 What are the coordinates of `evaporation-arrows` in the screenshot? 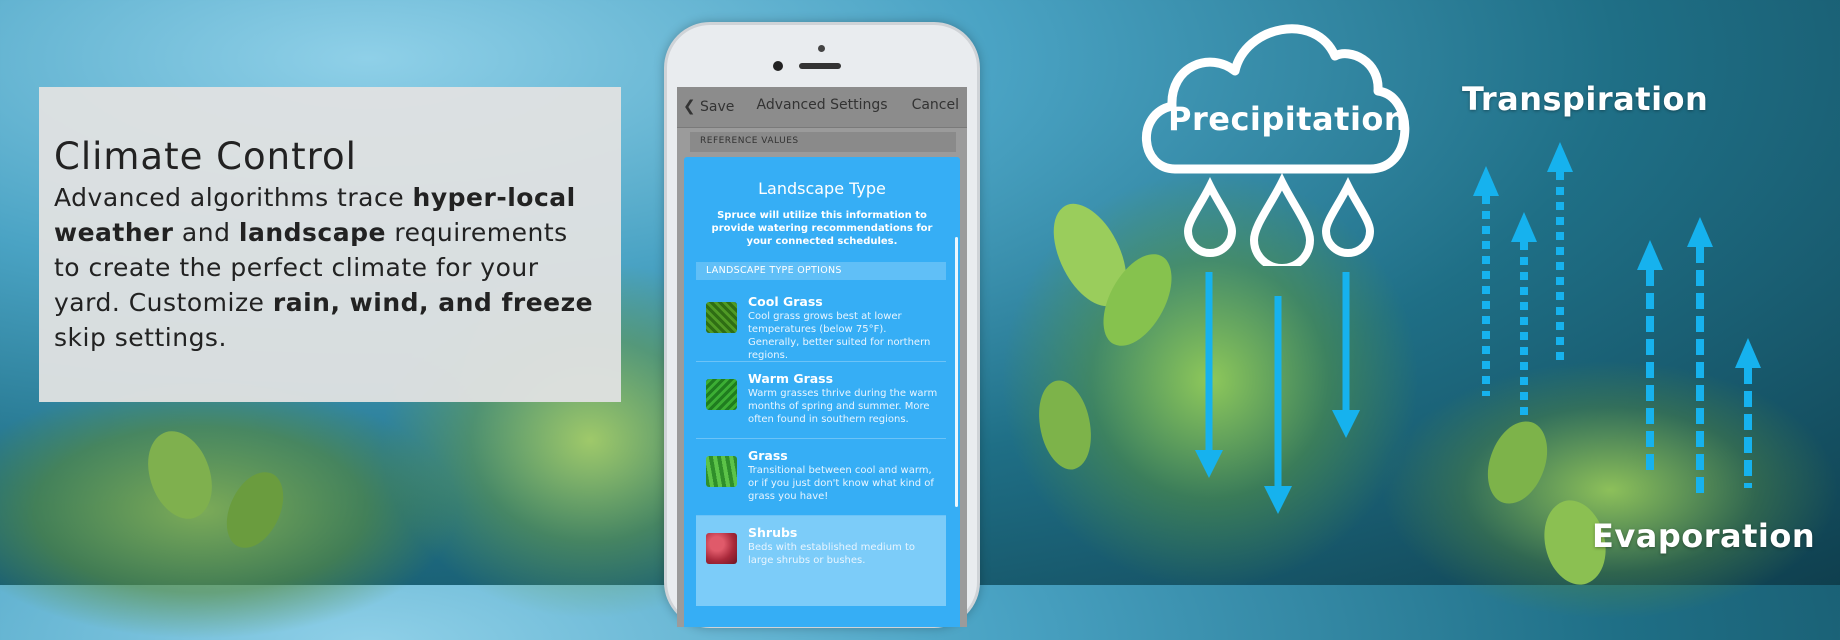 It's located at (1699, 356).